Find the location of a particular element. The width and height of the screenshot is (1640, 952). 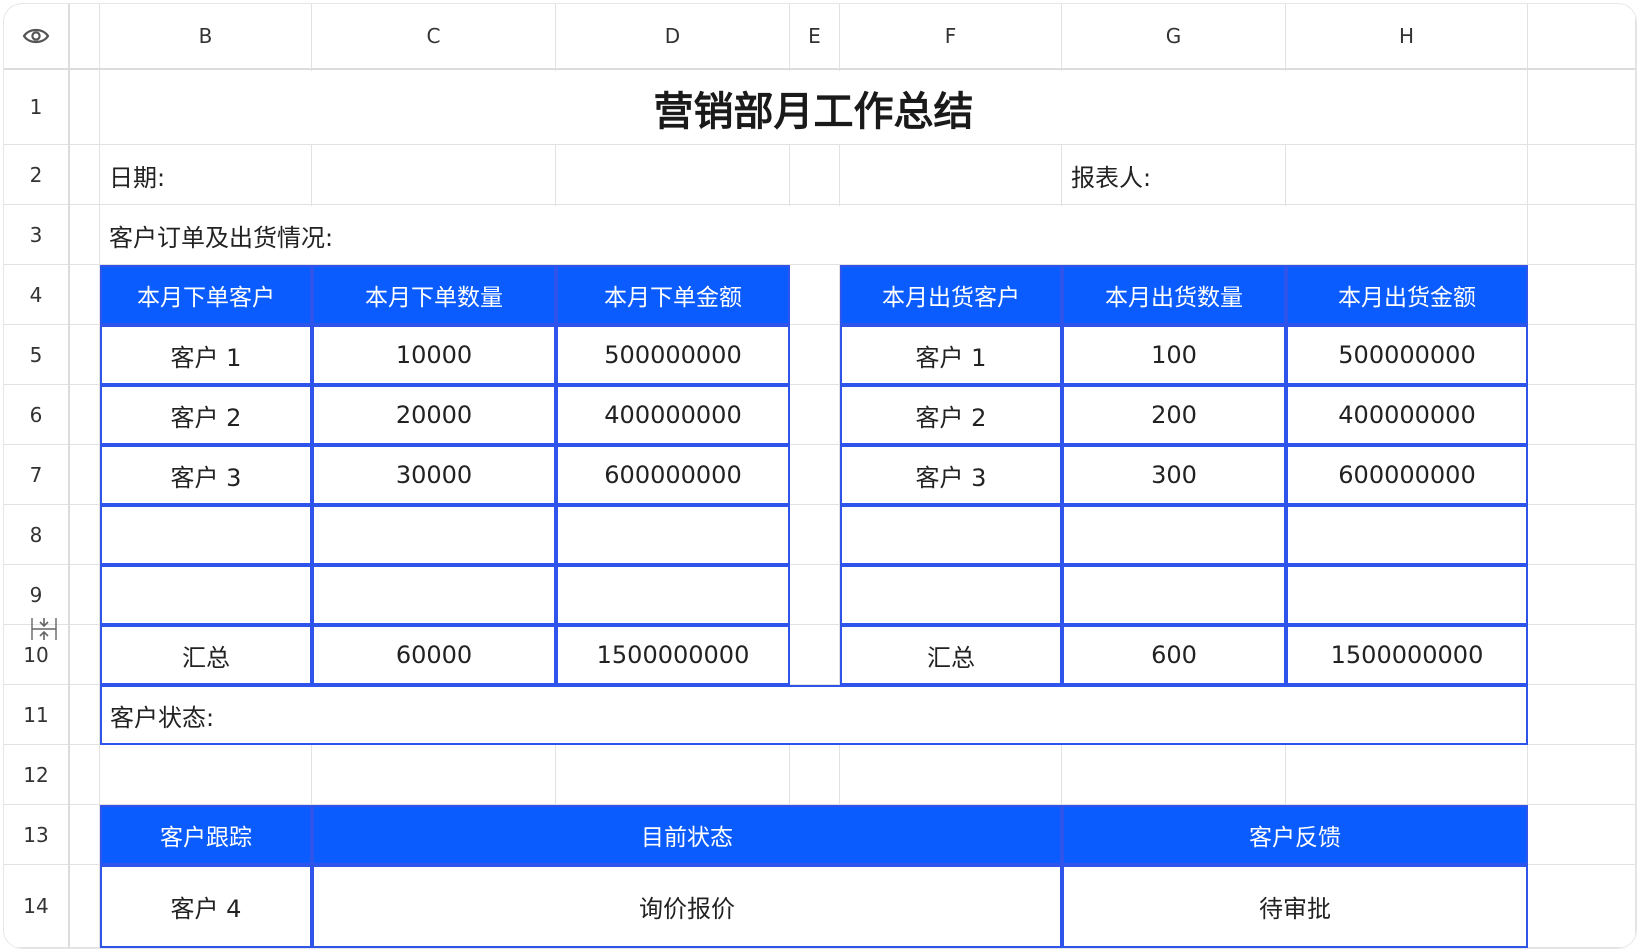

orders-total-cell: 1500000000 is located at coordinates (673, 655).